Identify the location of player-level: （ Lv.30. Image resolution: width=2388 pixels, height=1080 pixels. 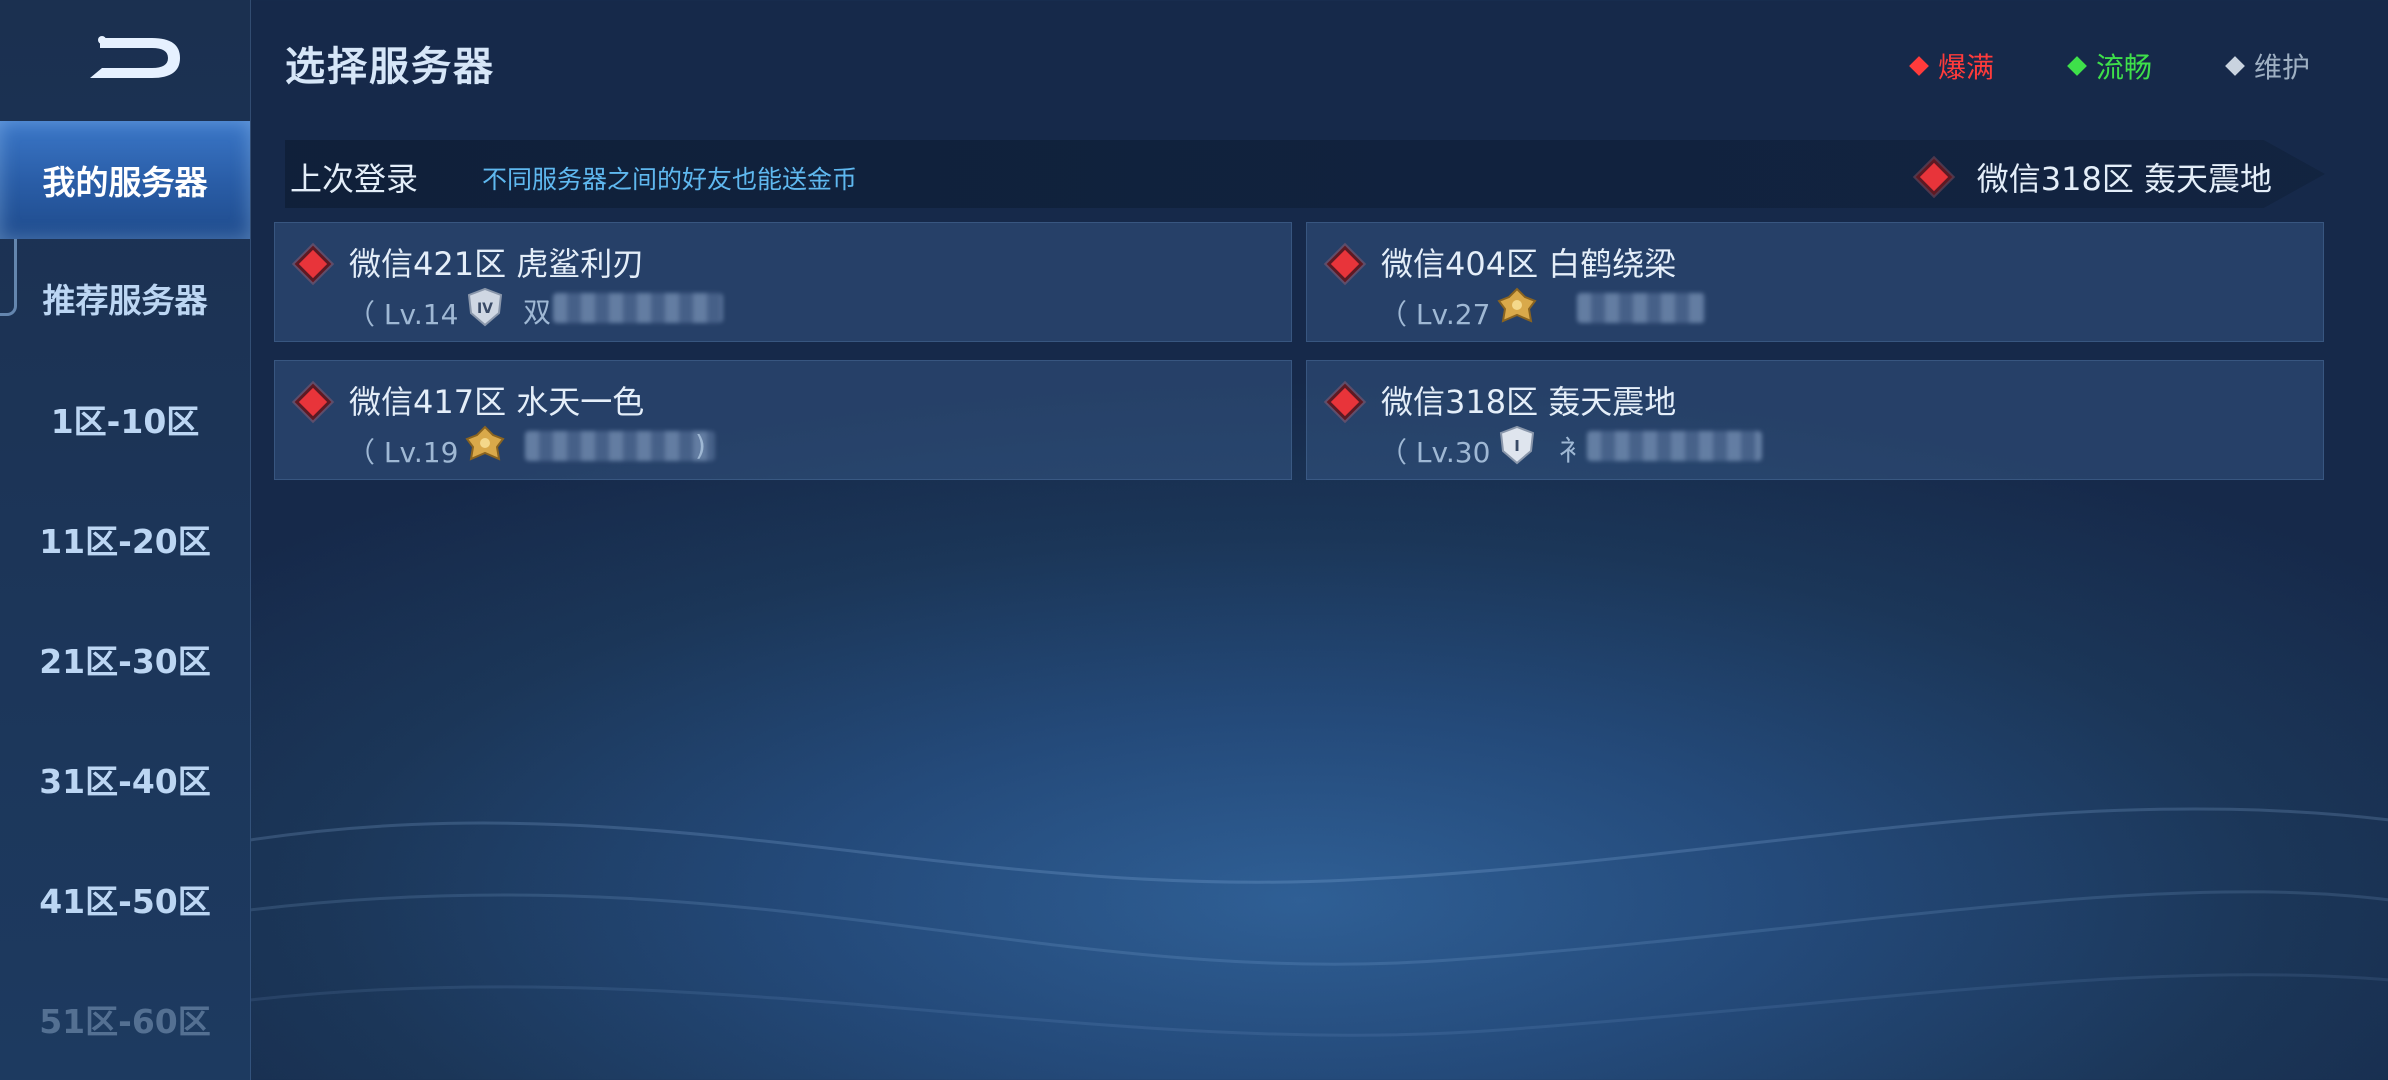
(1435, 452).